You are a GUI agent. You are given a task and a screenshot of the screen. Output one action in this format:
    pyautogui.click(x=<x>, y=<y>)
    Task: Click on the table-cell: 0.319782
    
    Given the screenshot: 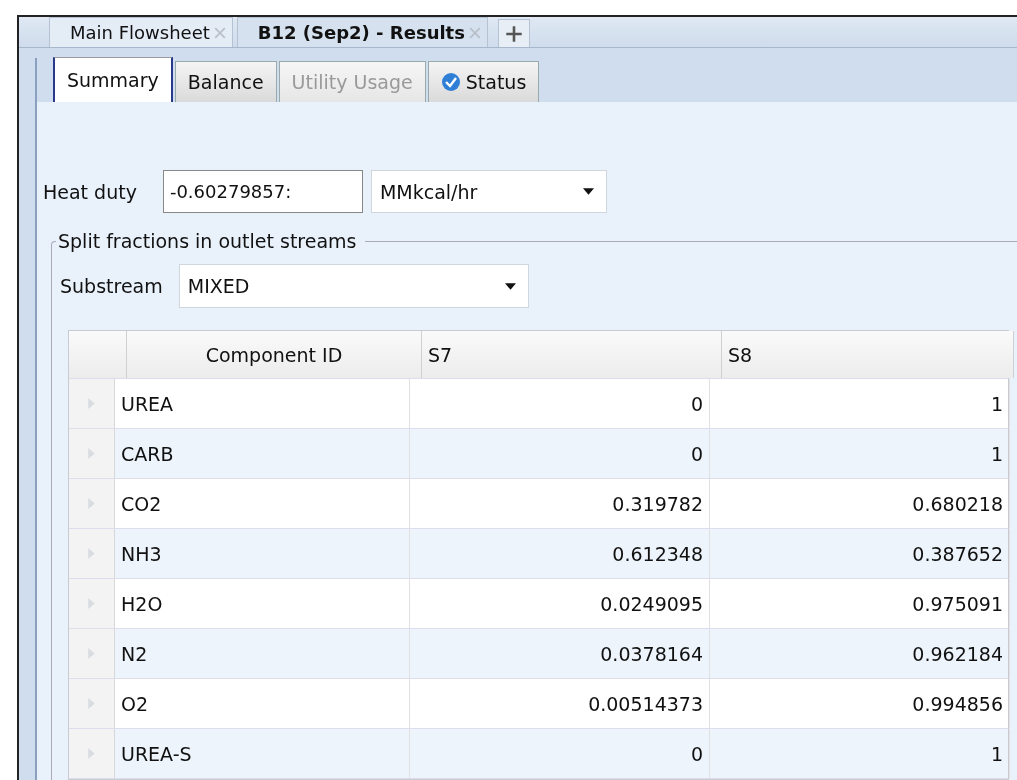 What is the action you would take?
    pyautogui.click(x=560, y=503)
    